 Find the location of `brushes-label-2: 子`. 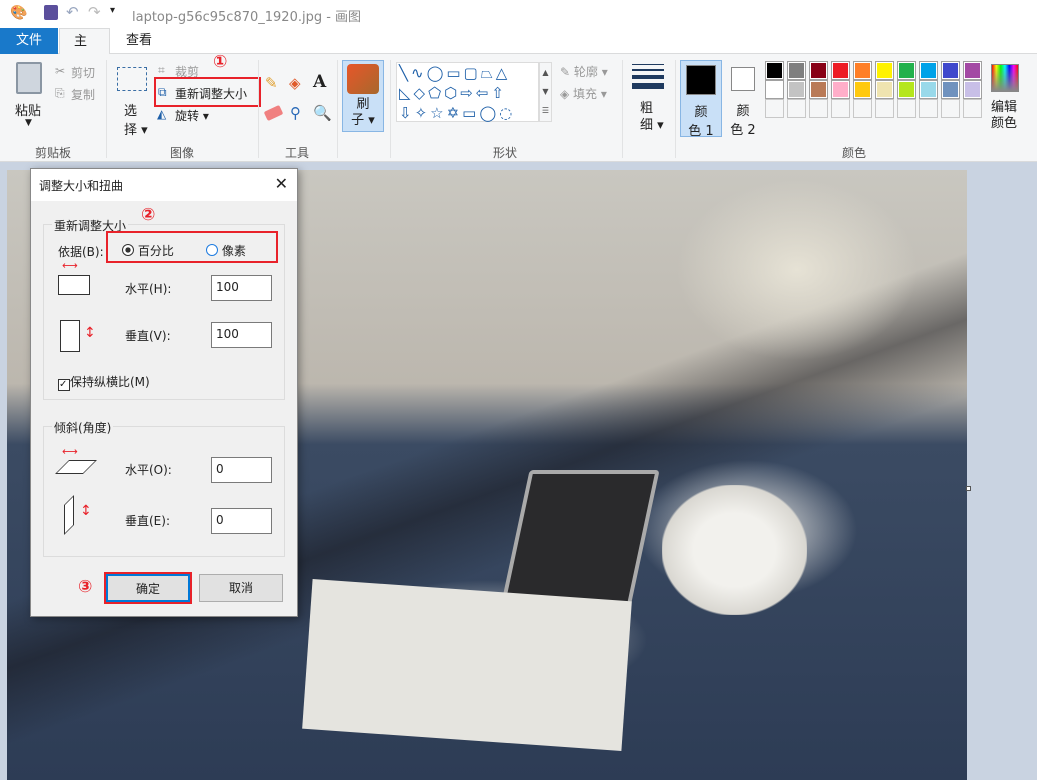

brushes-label-2: 子 is located at coordinates (358, 120).